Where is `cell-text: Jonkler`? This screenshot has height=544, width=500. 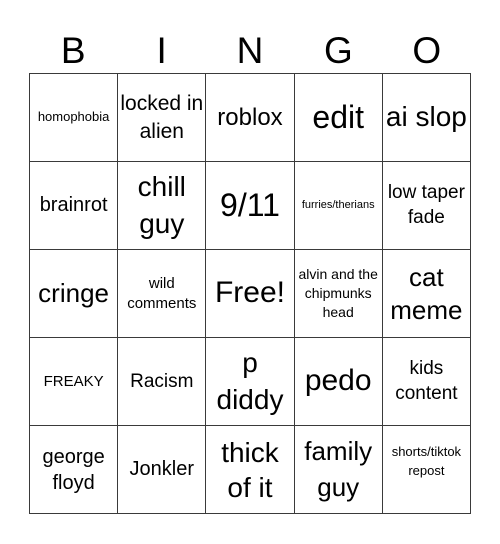 cell-text: Jonkler is located at coordinates (162, 469).